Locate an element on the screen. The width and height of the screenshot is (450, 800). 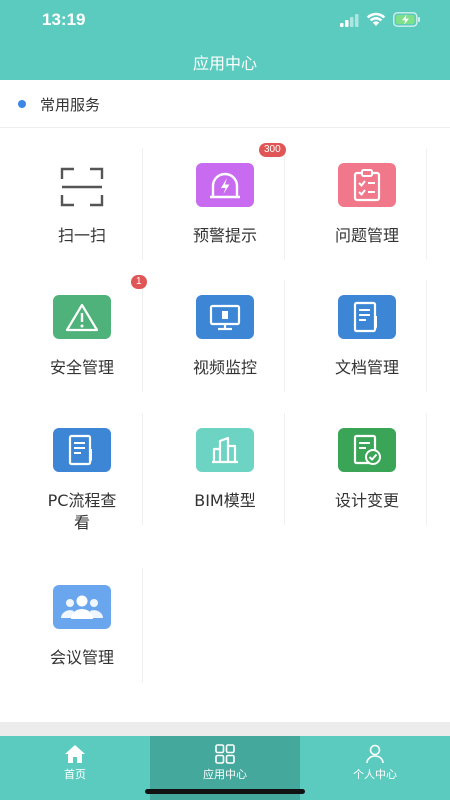
service-issues: 问题管理 is located at coordinates (367, 204).